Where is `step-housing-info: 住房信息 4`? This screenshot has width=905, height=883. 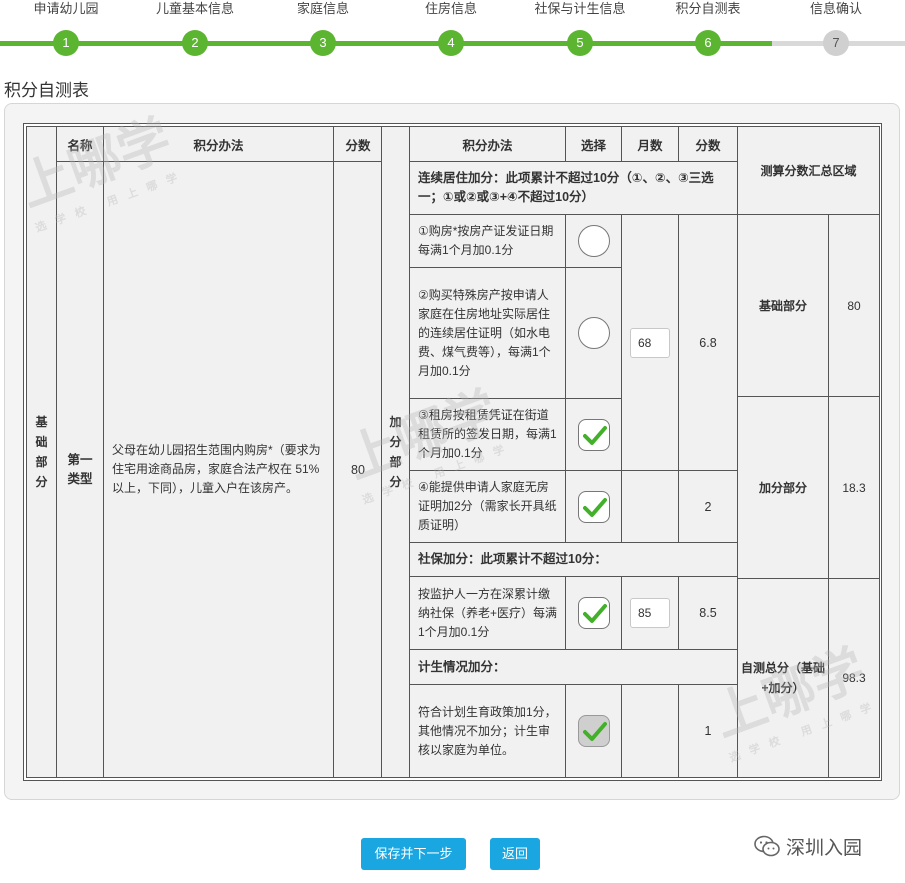
step-housing-info: 住房信息 4 is located at coordinates (451, 28).